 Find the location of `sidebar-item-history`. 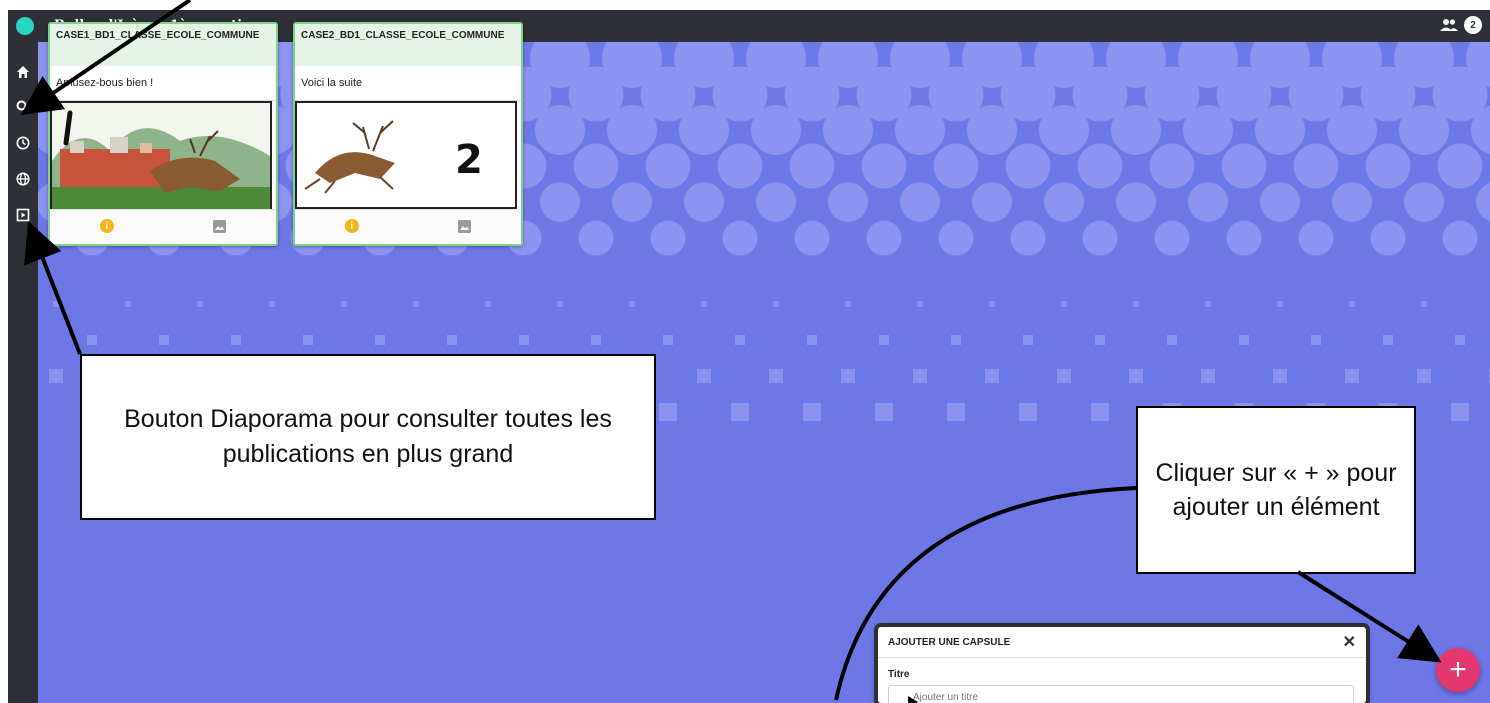

sidebar-item-history is located at coordinates (23, 143).